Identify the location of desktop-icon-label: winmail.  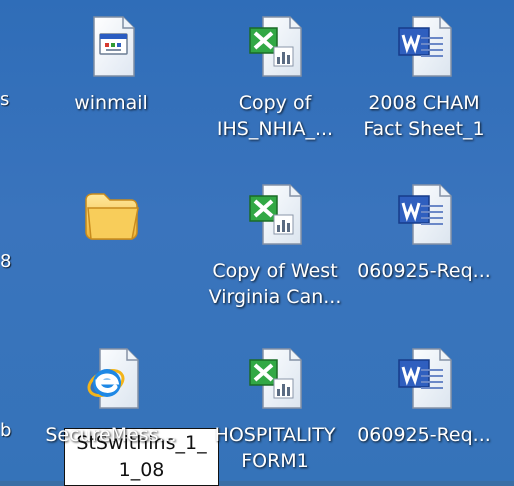
(111, 103).